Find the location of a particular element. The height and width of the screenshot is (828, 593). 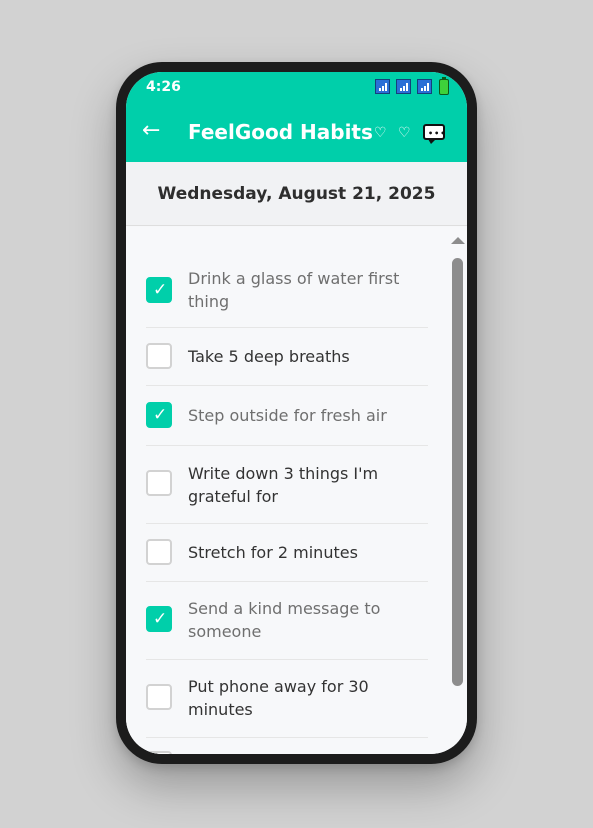

scrollbar-thumb is located at coordinates (457, 472).